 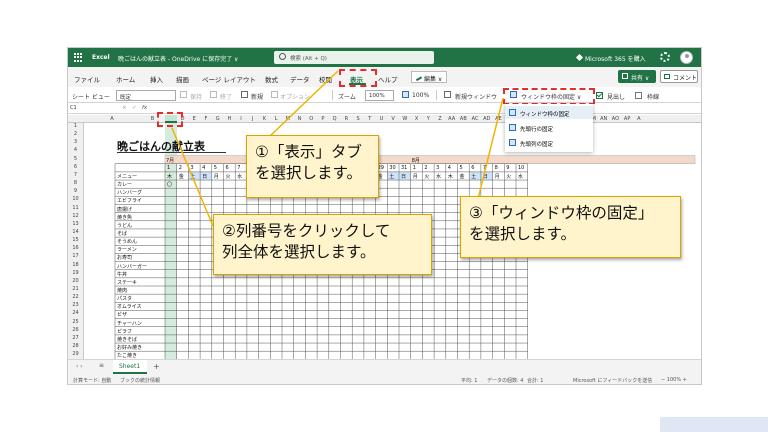 What do you see at coordinates (92, 381) in the screenshot?
I see `calc-mode: 計算モード: 自動` at bounding box center [92, 381].